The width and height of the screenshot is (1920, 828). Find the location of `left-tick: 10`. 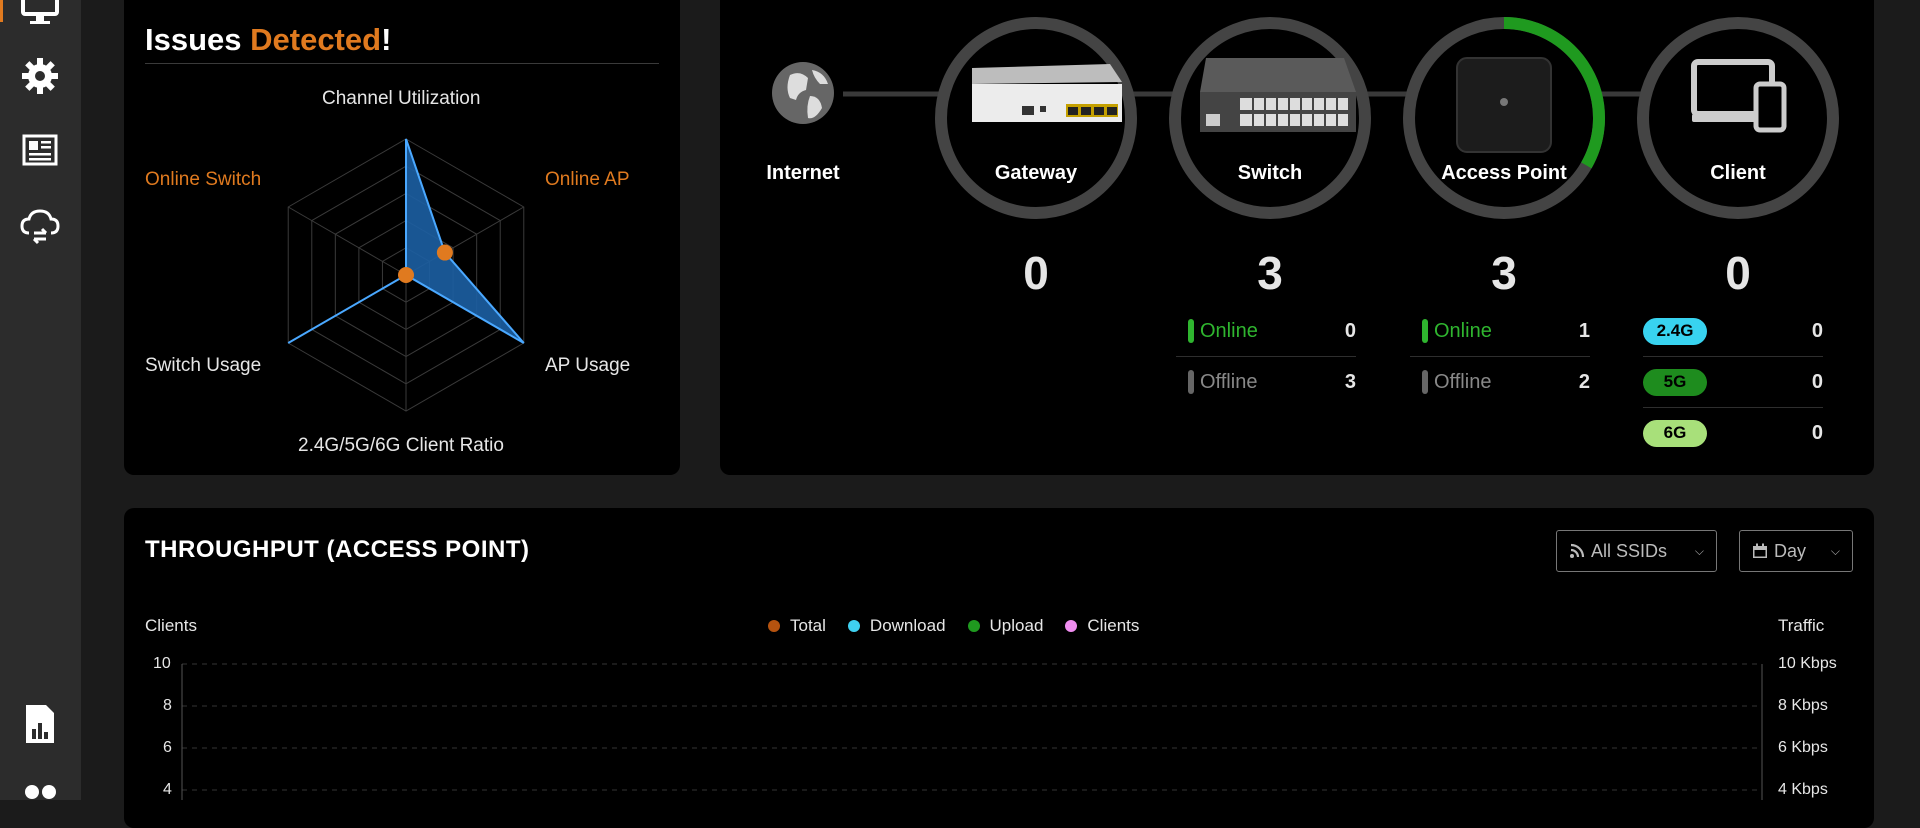

left-tick: 10 is located at coordinates (162, 663).